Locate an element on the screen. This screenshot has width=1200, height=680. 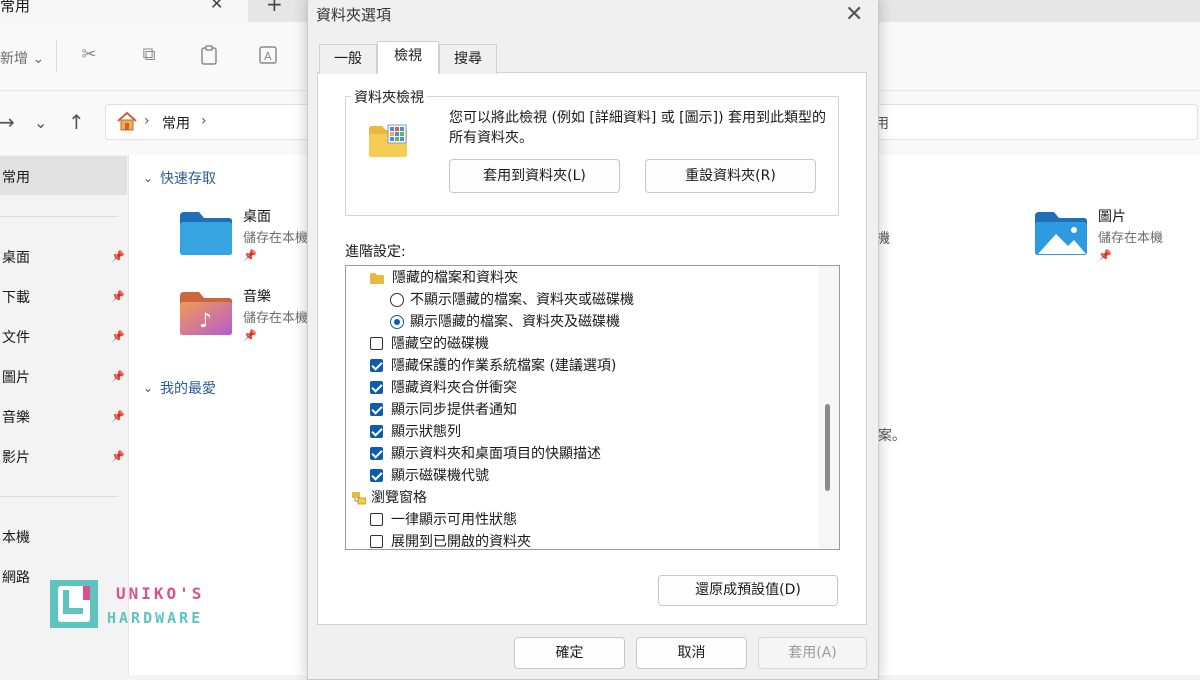
rename-icon: A is located at coordinates (269, 55).